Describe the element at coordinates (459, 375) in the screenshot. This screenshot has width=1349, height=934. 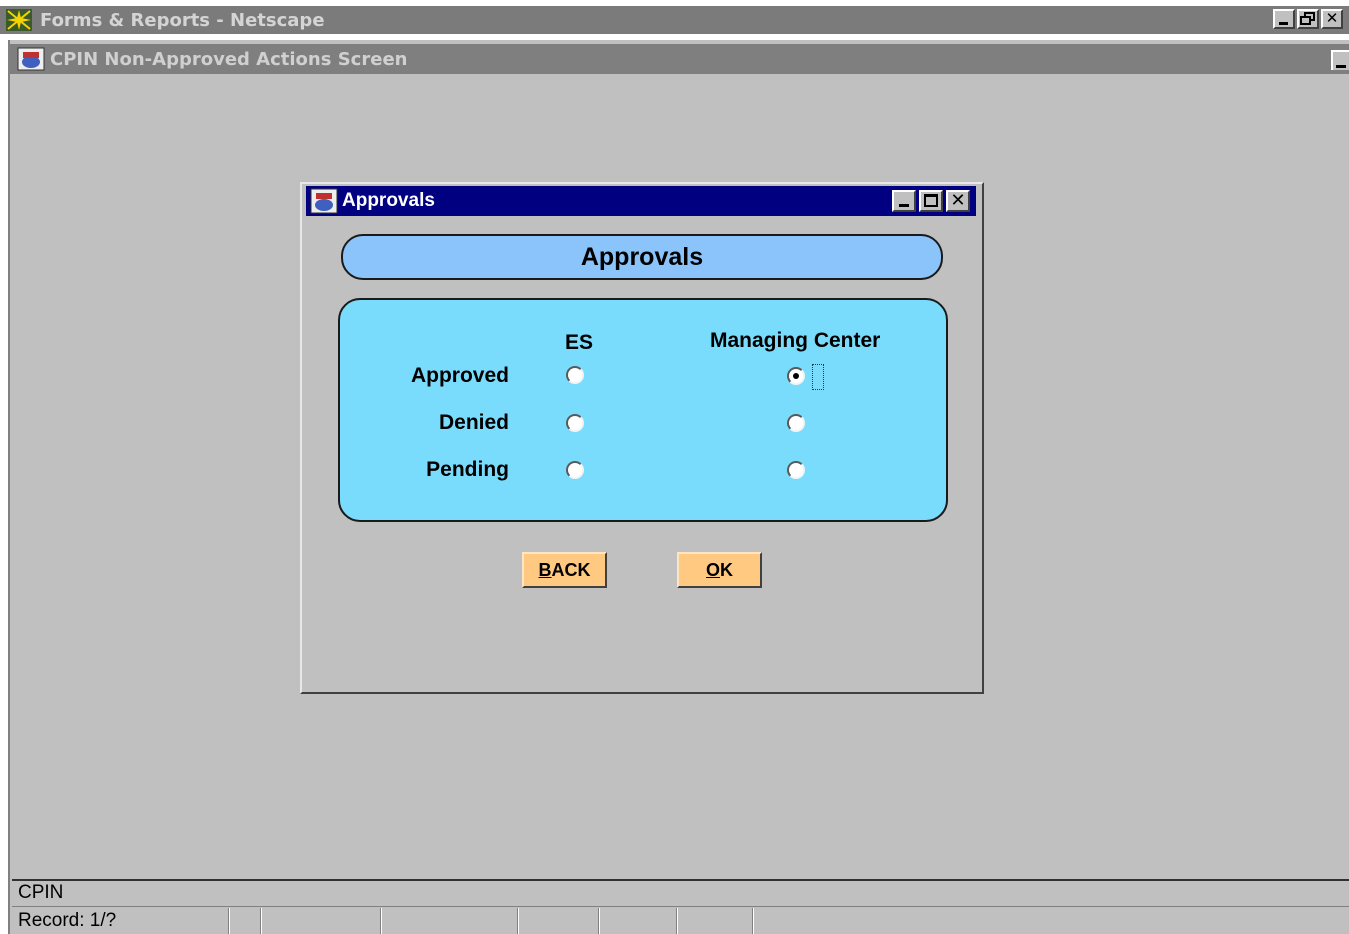
I see `row-label-approved: Approved` at that location.